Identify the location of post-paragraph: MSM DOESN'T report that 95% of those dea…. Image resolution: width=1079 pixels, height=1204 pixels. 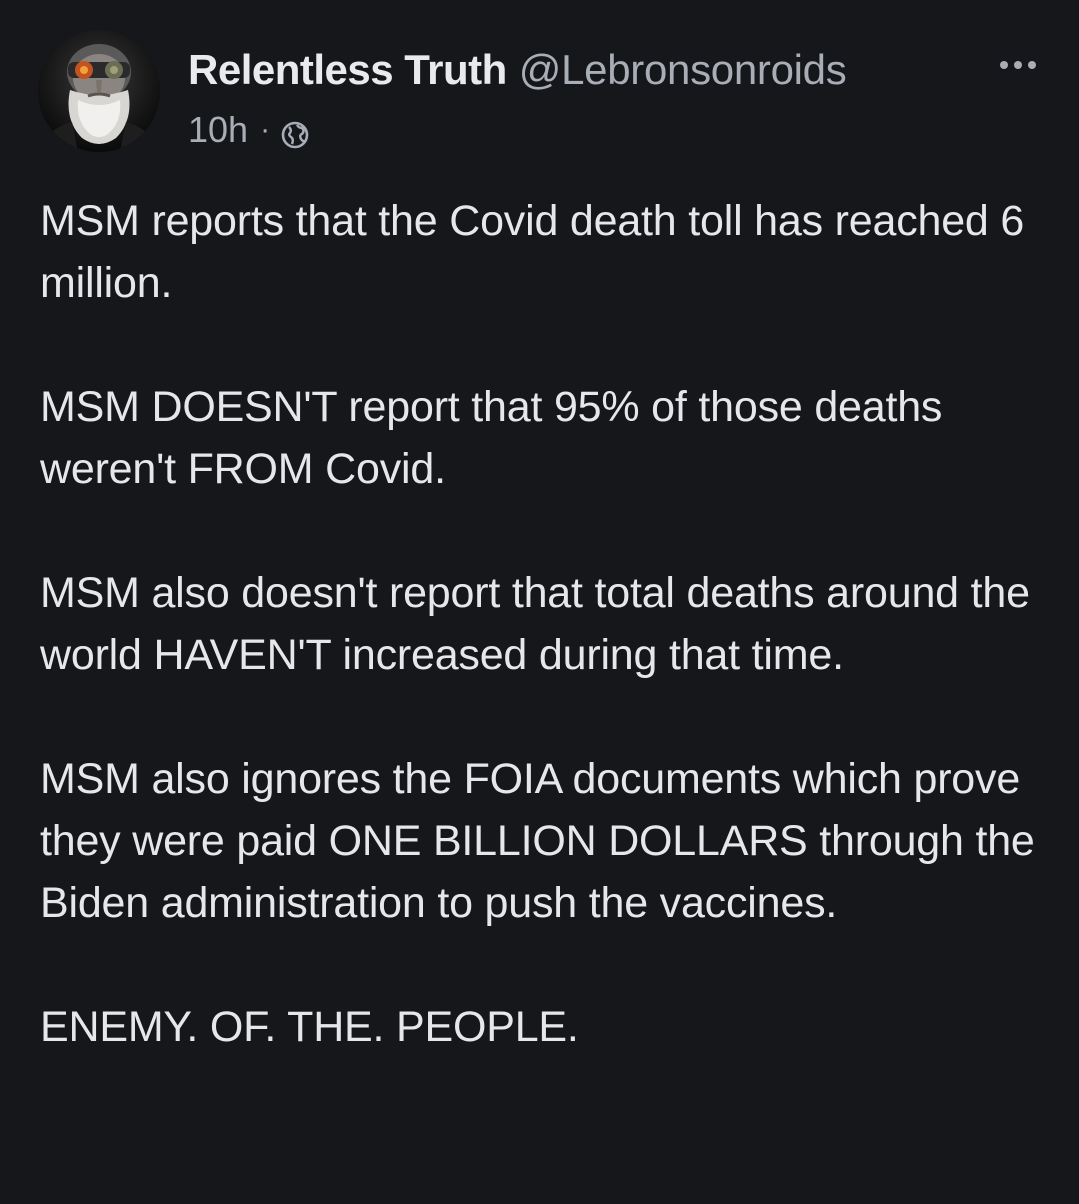
(491, 438).